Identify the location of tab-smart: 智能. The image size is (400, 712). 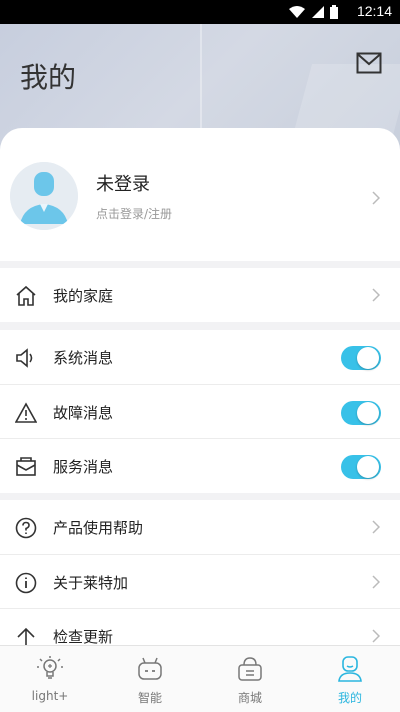
(150, 679).